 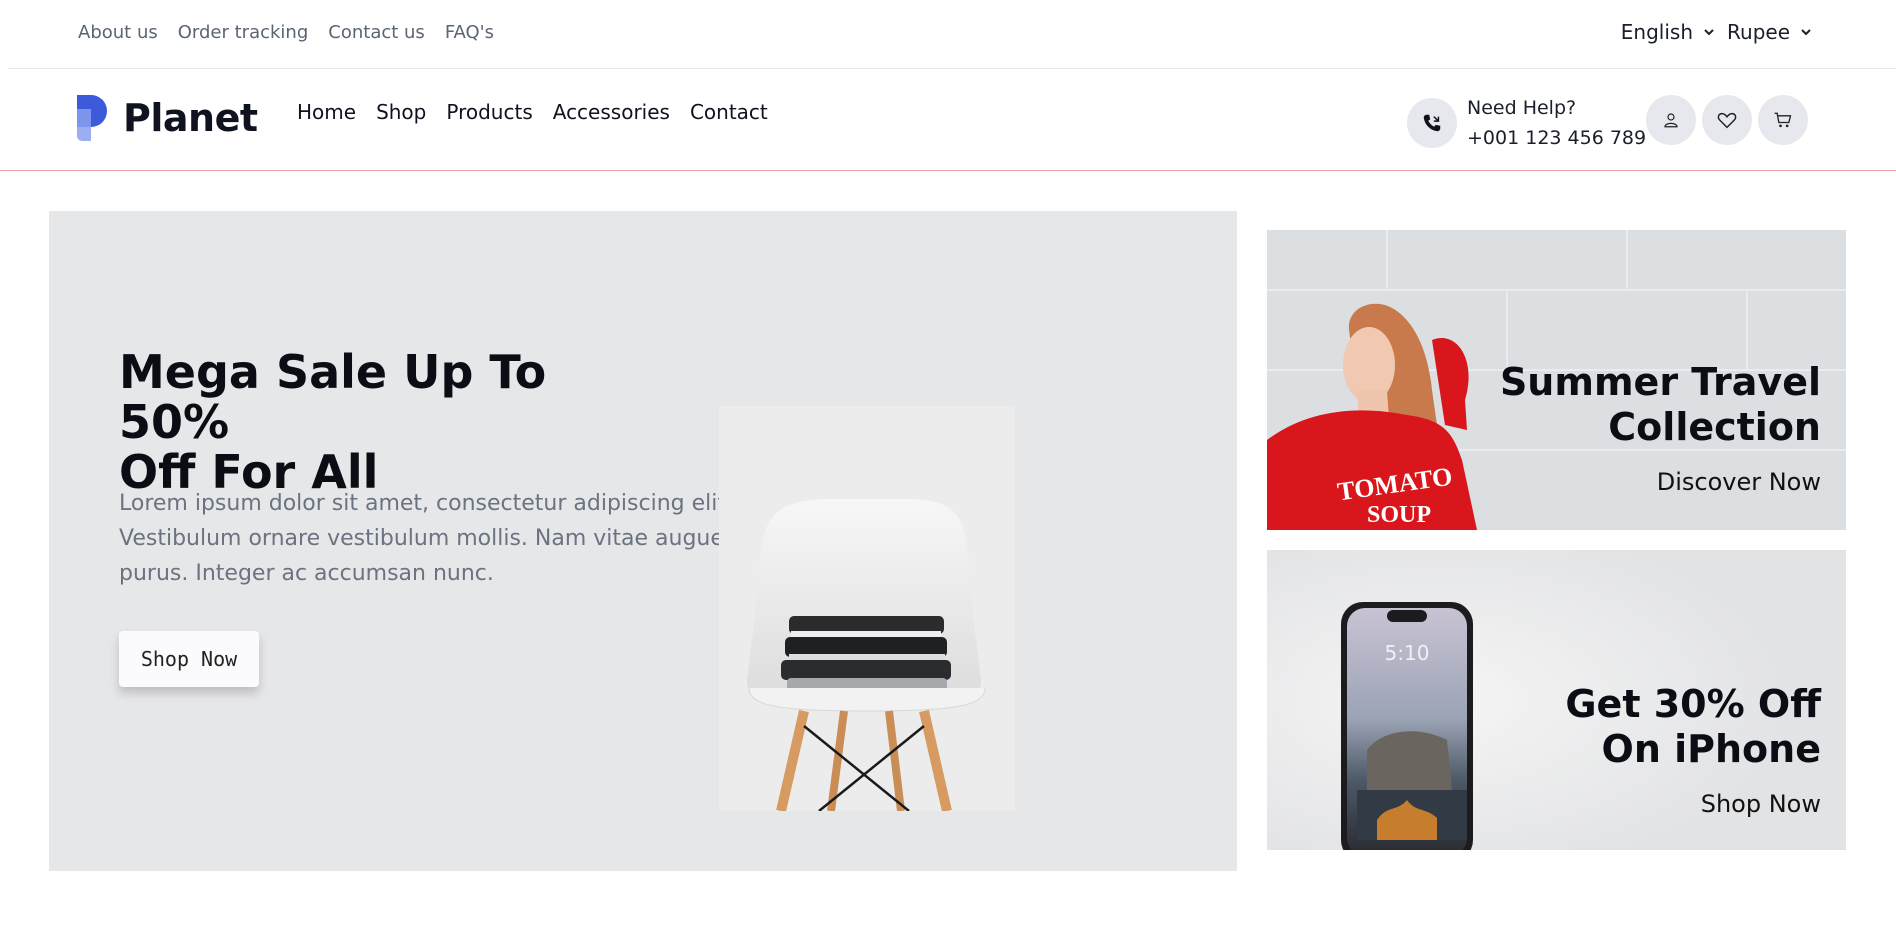 I want to click on banner-shop-now-link: Shop Now, so click(x=1761, y=804).